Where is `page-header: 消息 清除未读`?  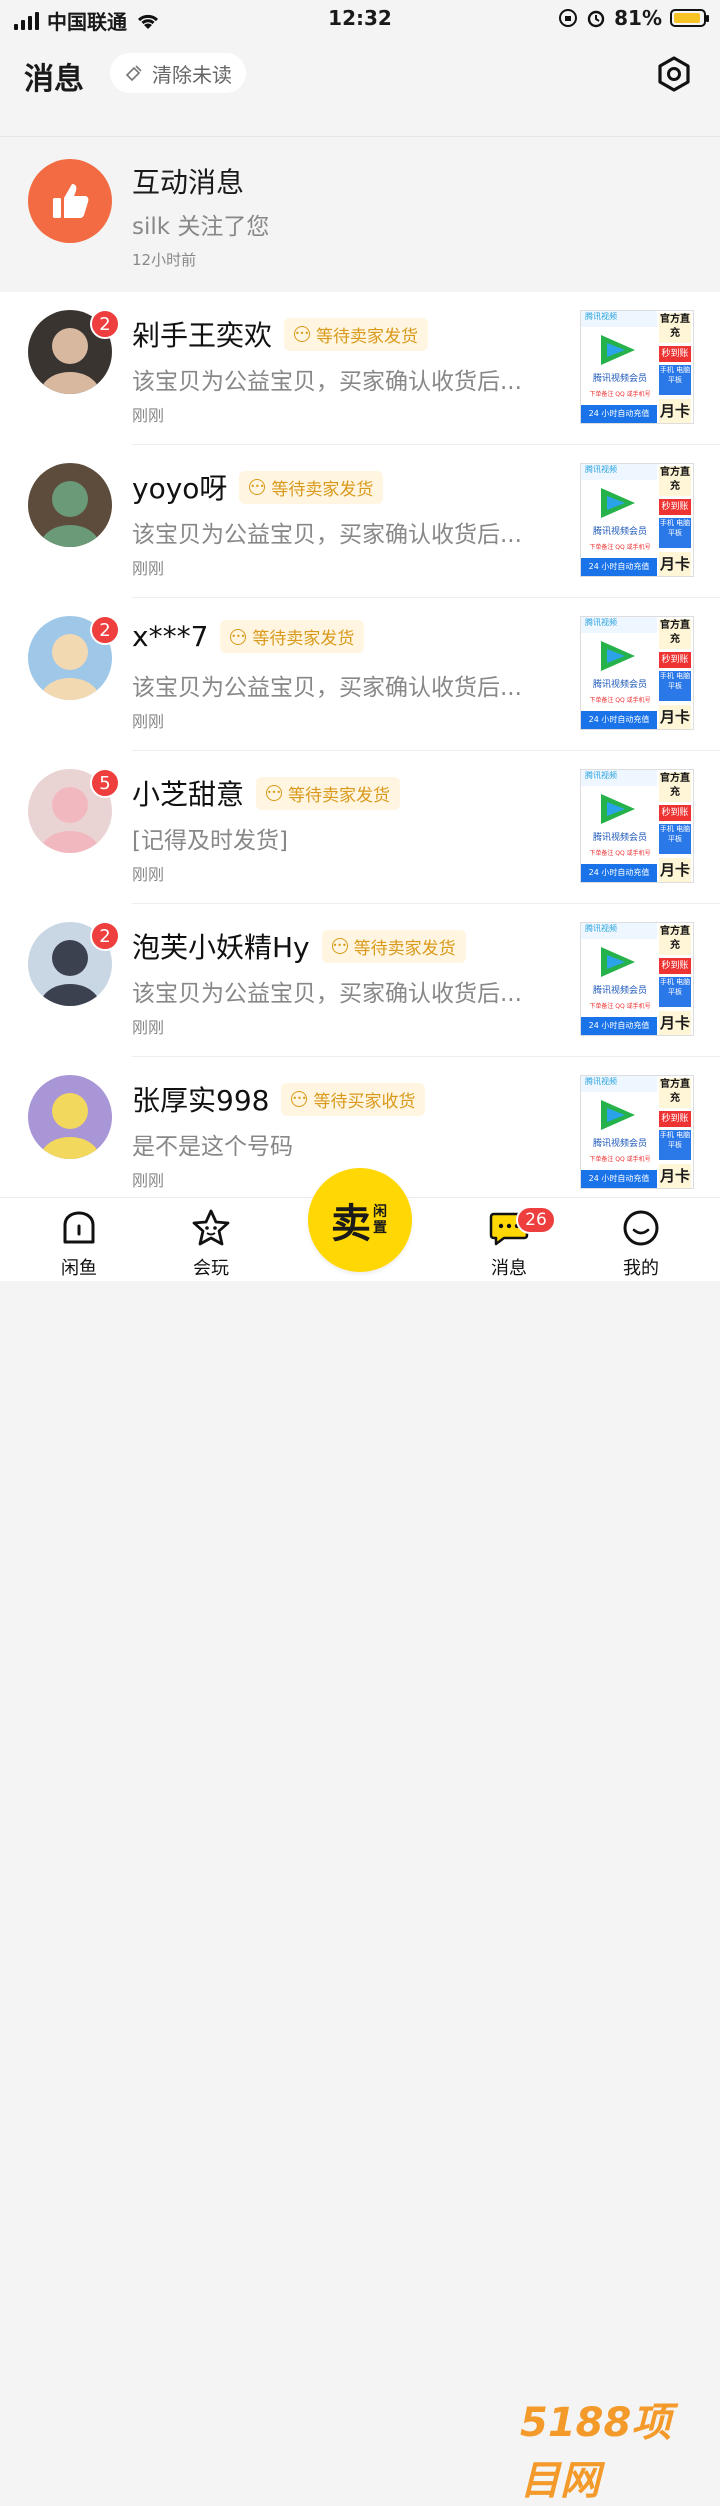 page-header: 消息 清除未读 is located at coordinates (360, 75).